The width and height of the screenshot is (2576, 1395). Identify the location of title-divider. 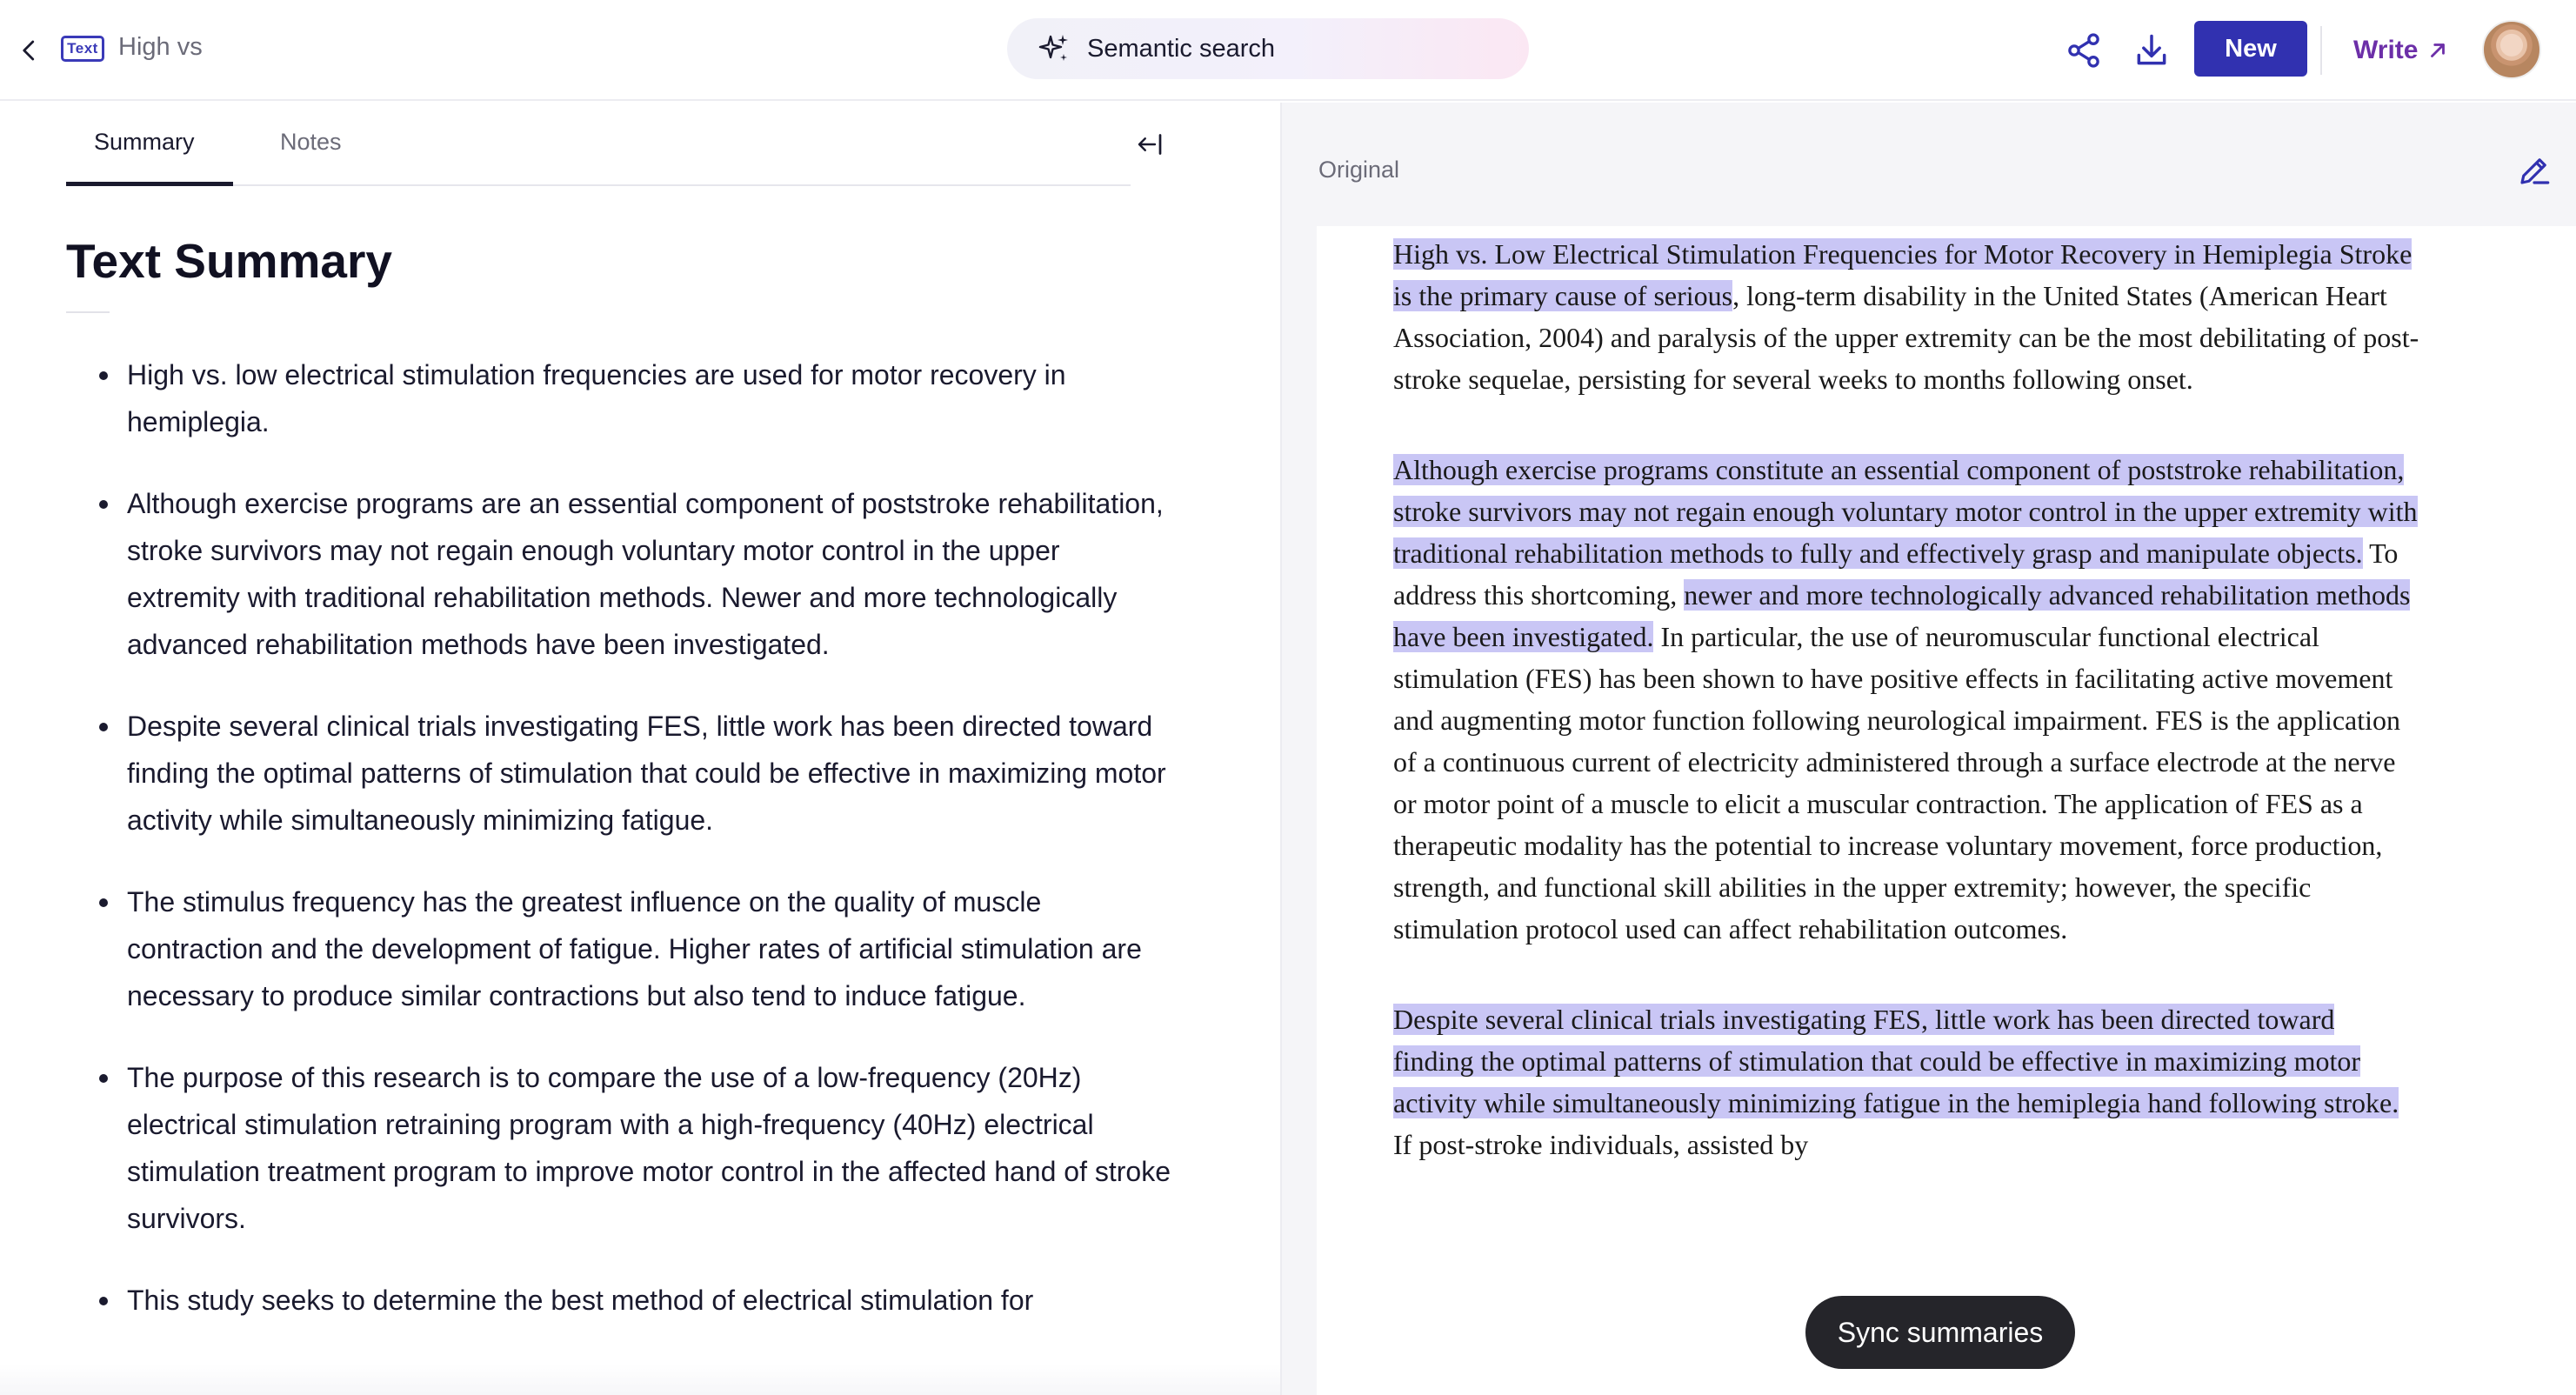
(88, 312).